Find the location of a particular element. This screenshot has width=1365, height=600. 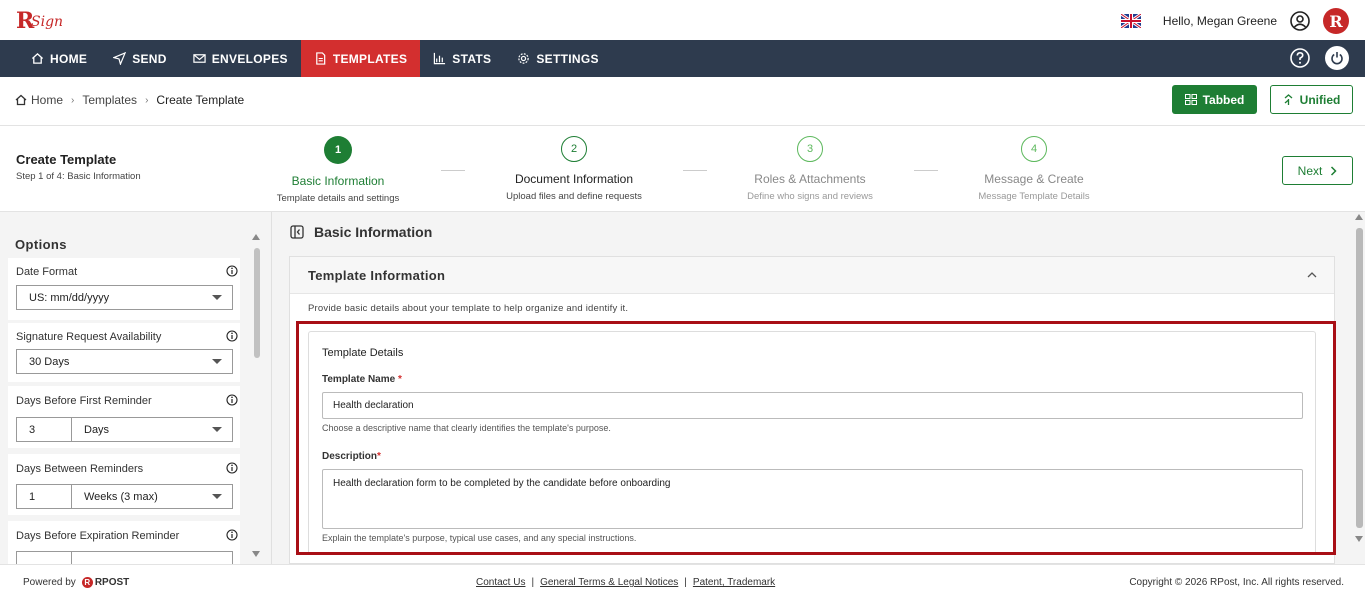

contact-us-link: Contact Us is located at coordinates (500, 582).